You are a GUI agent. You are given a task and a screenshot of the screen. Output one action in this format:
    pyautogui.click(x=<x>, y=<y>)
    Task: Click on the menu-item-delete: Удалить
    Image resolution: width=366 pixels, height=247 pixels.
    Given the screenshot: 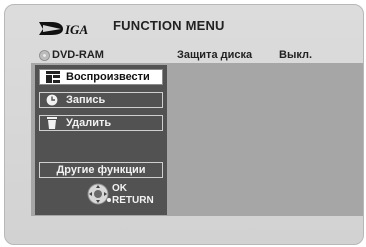 What is the action you would take?
    pyautogui.click(x=101, y=123)
    